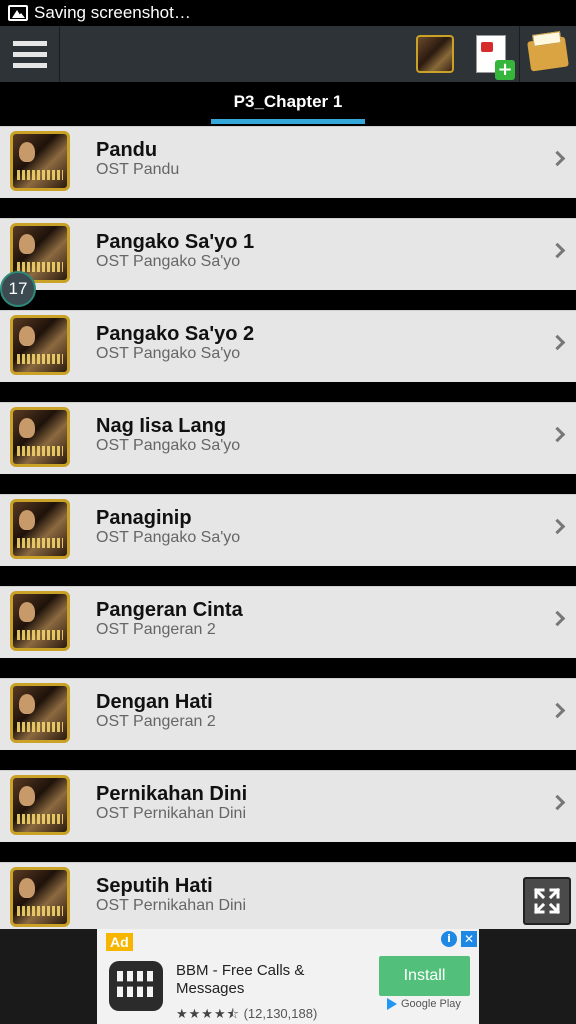 The width and height of the screenshot is (576, 1024). Describe the element at coordinates (161, 426) in the screenshot. I see `song-title: Nag Iisa Lang` at that location.